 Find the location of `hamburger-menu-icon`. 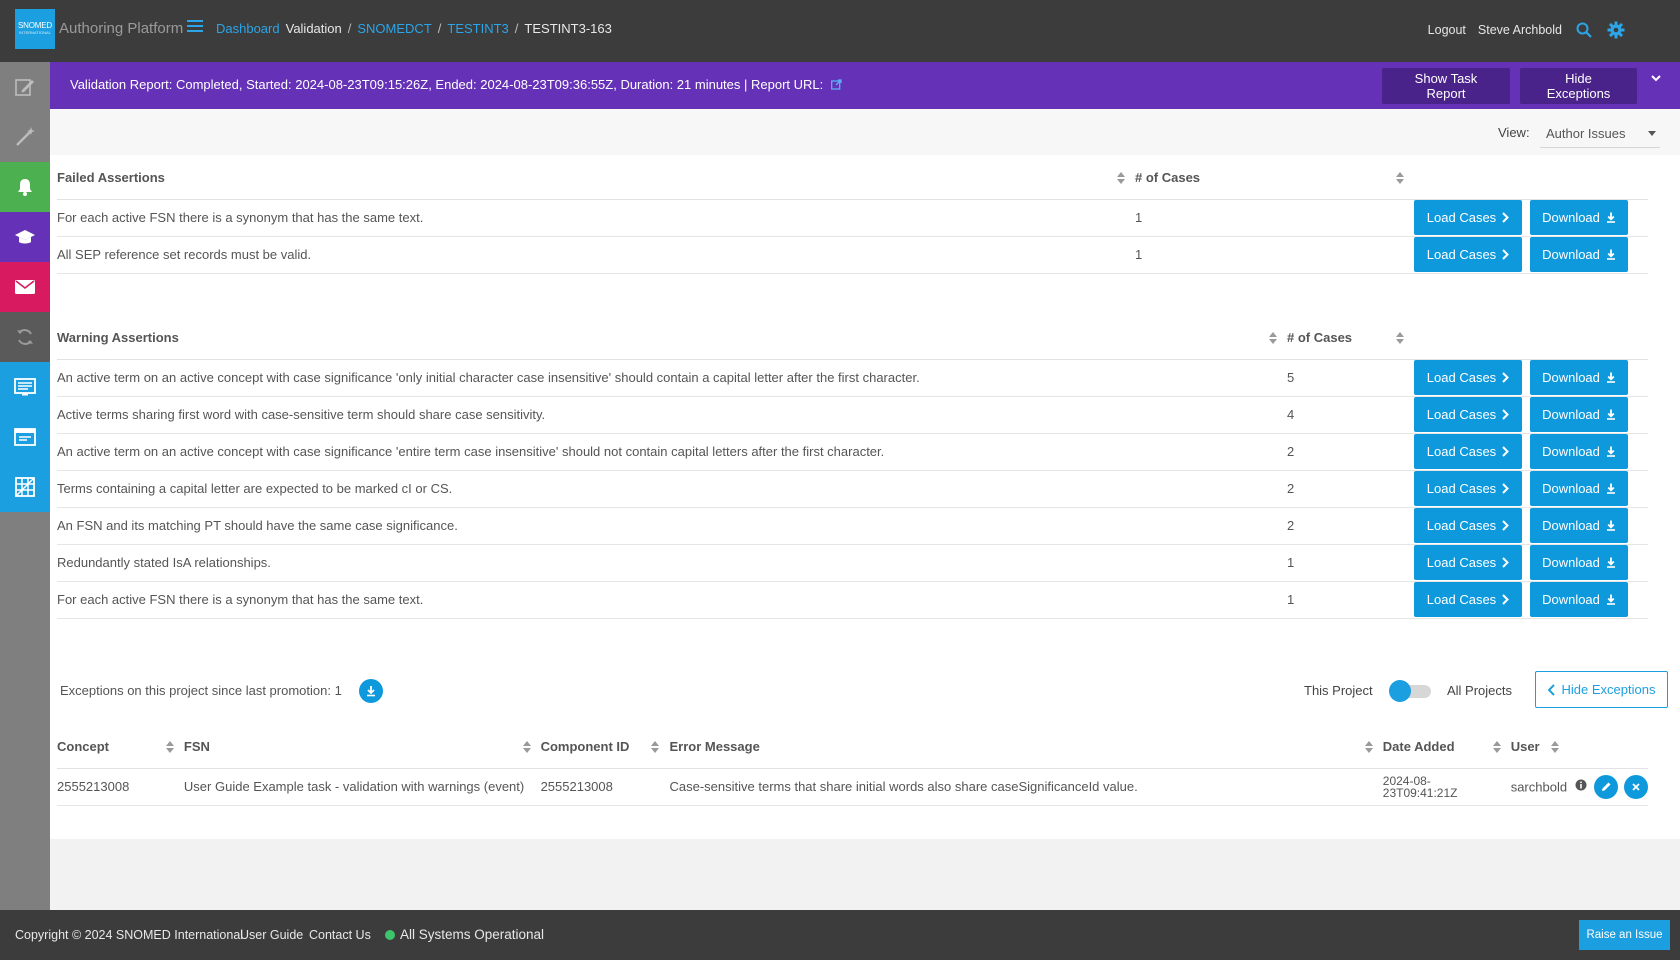

hamburger-menu-icon is located at coordinates (195, 27).